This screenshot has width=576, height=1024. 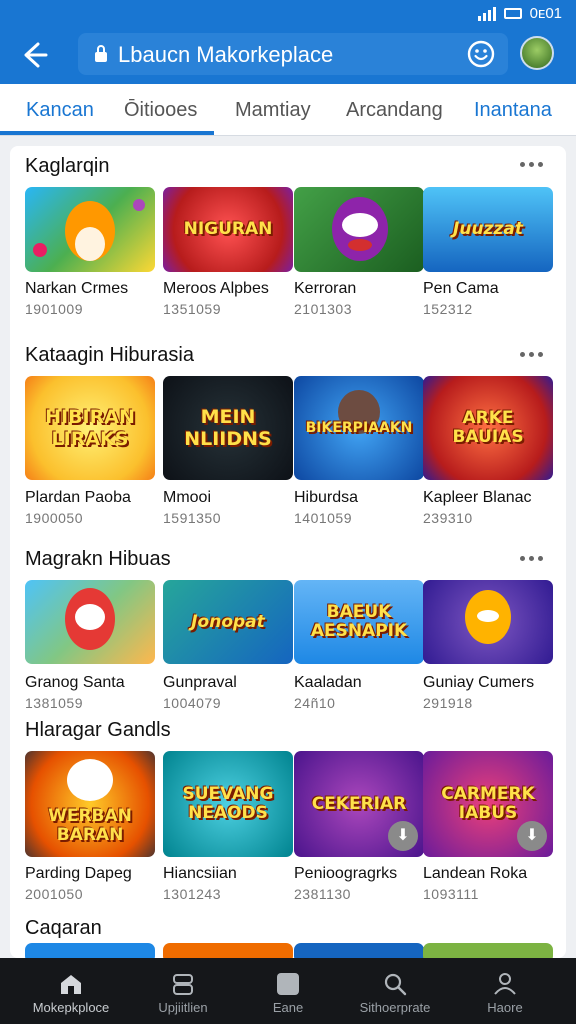 What do you see at coordinates (54, 894) in the screenshot?
I see `game-count: 2001050` at bounding box center [54, 894].